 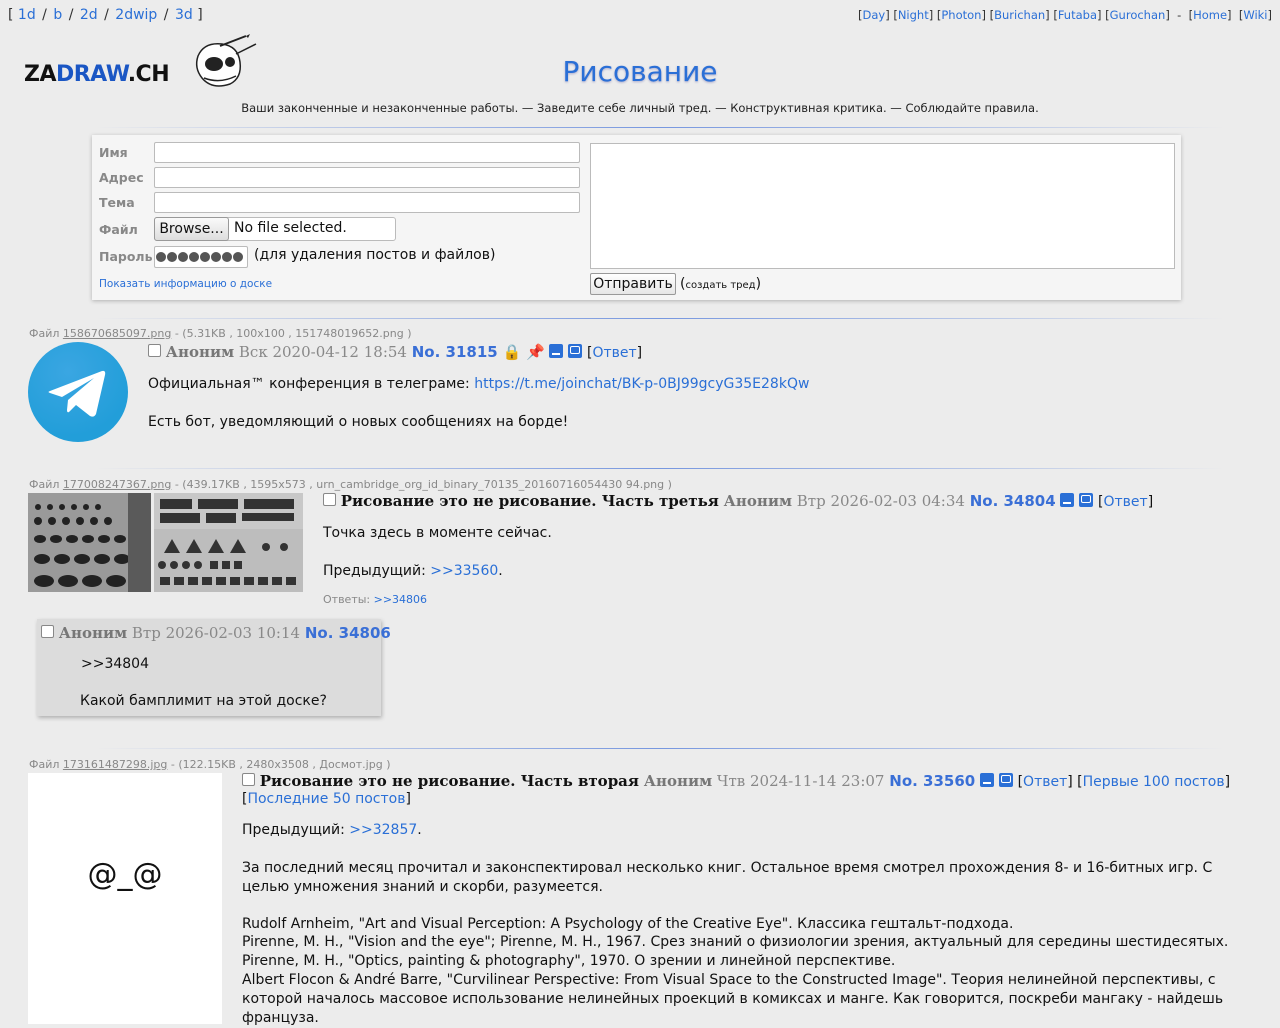 I want to click on pin-icon: 📌, so click(x=535, y=352).